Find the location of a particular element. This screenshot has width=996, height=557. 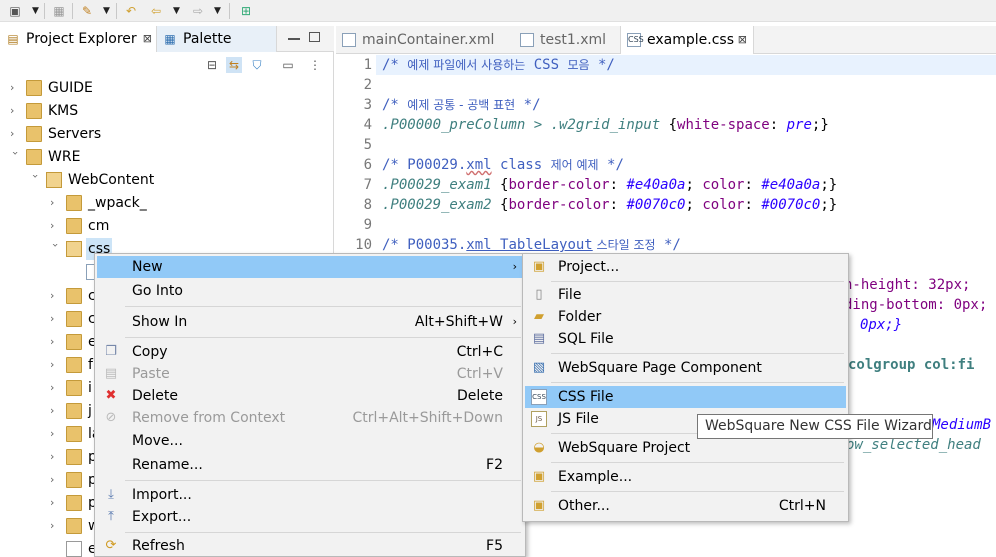

menu-item-copy: ❐ Copy Ctrl+C is located at coordinates (310, 352).